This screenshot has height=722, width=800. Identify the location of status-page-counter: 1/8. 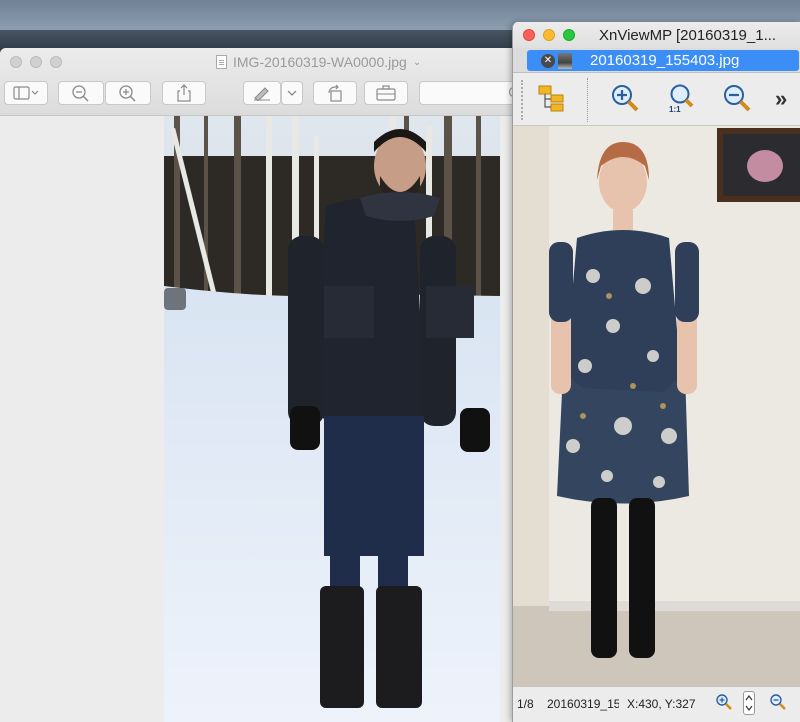
(525, 704).